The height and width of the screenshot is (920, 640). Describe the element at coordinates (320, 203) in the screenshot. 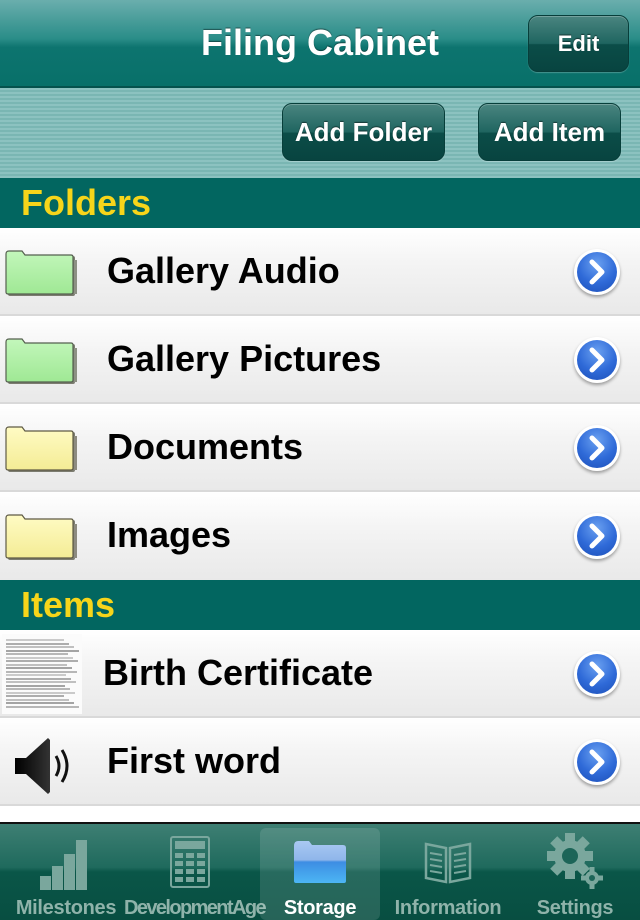

I see `folders-section-header: Folders` at that location.